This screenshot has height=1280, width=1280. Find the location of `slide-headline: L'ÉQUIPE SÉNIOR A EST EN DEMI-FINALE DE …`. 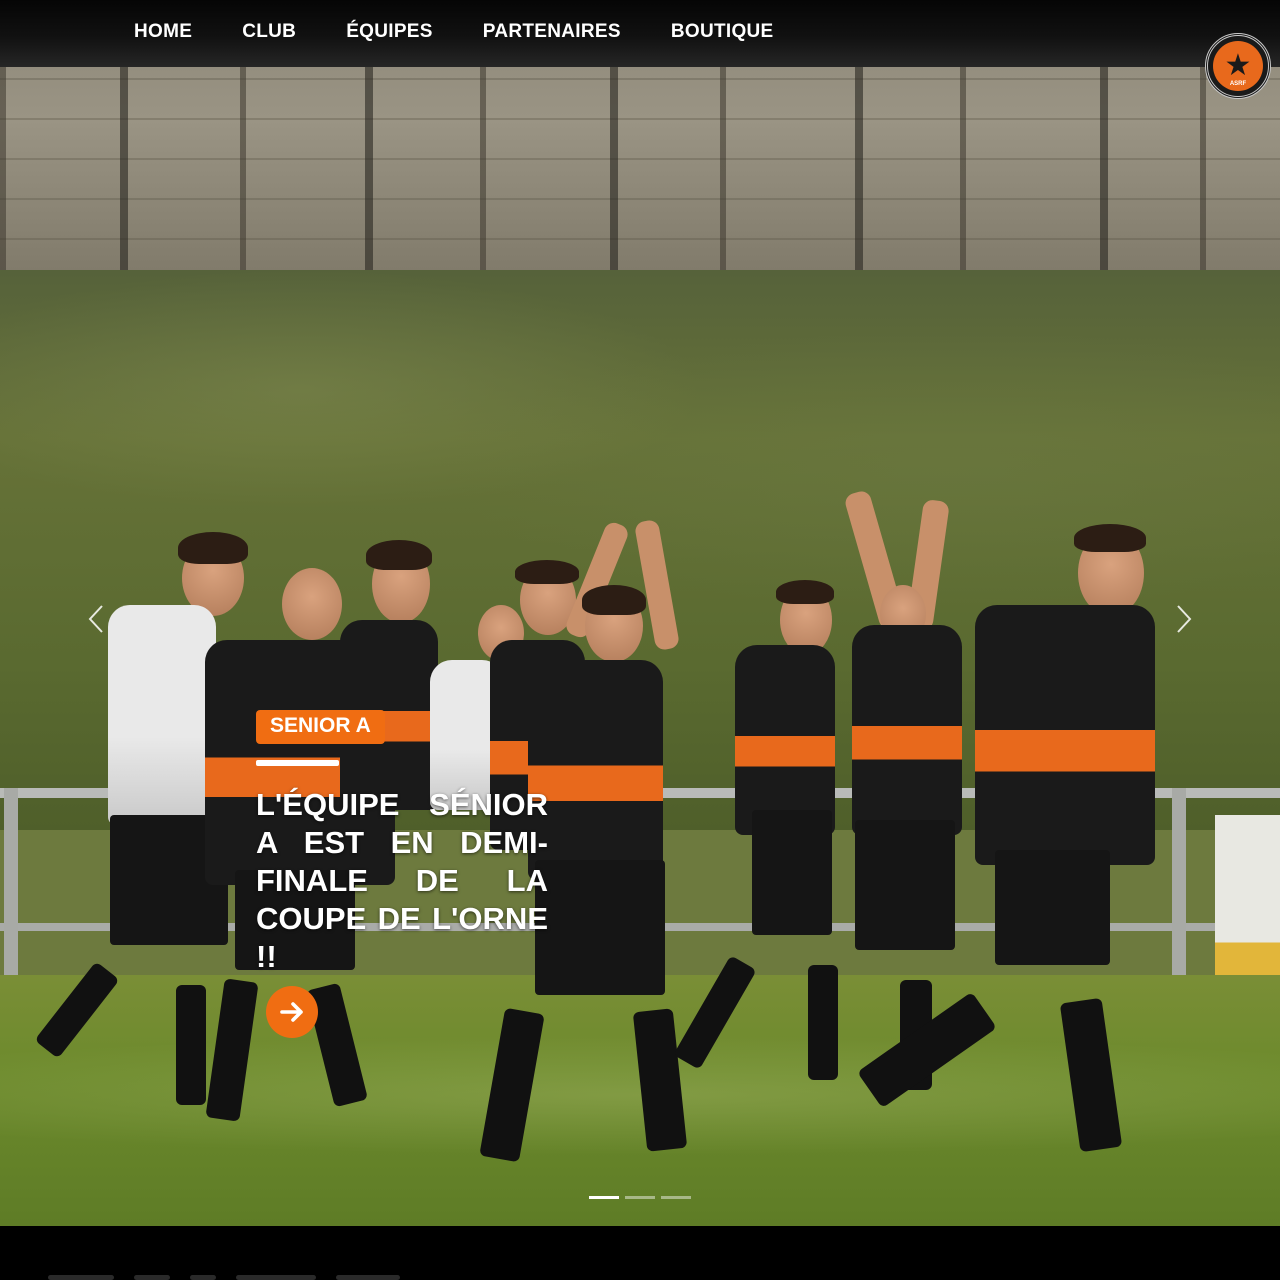

slide-headline: L'ÉQUIPE SÉNIOR A EST EN DEMI-FINALE DE … is located at coordinates (402, 881).